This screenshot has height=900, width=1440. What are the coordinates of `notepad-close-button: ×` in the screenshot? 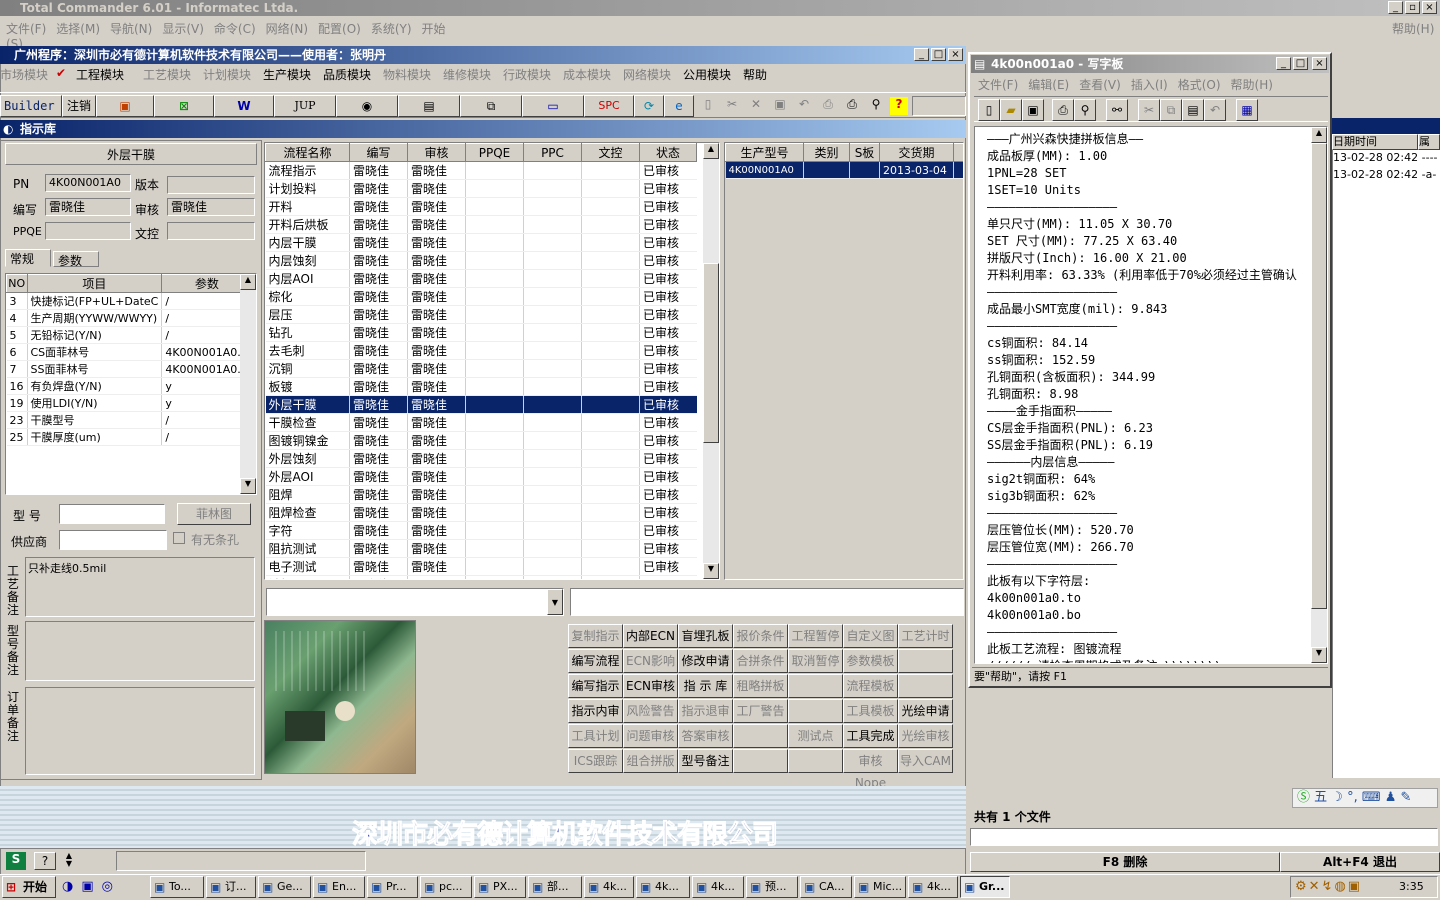 It's located at (1319, 63).